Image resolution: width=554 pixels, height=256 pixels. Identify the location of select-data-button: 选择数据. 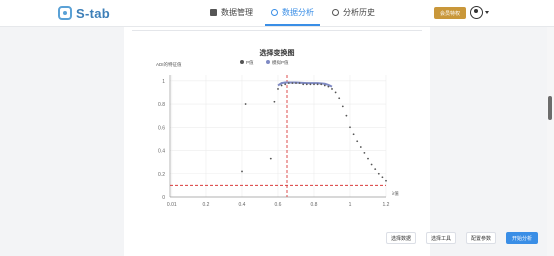
(401, 238).